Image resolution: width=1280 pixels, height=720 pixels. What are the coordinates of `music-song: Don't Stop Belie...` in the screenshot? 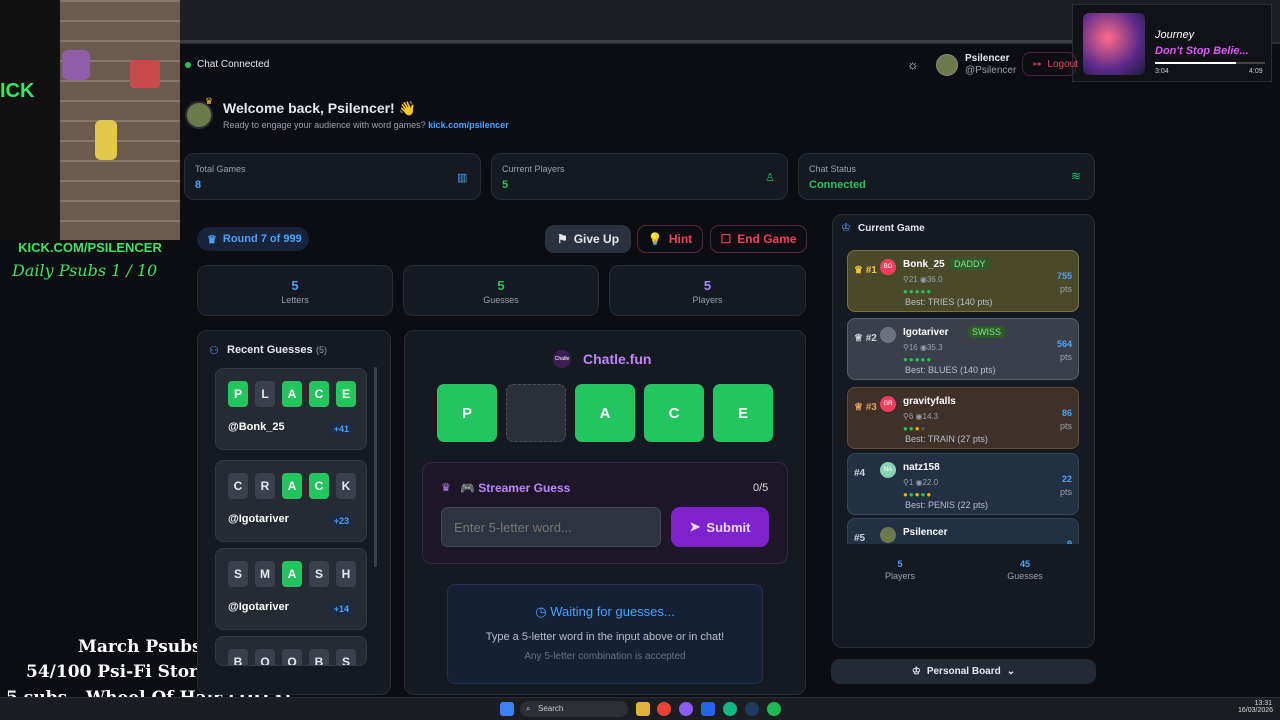 It's located at (1202, 51).